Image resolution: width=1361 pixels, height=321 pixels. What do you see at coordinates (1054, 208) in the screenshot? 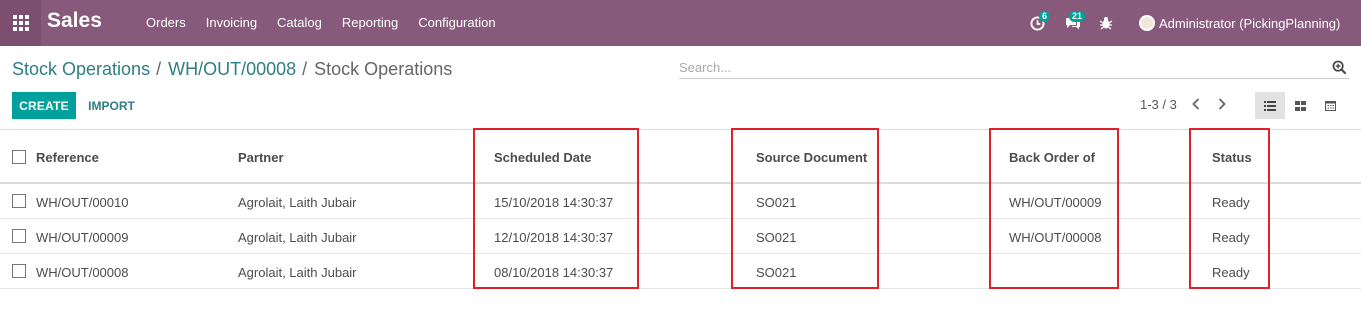
I see `highlight-box-back-order-of` at bounding box center [1054, 208].